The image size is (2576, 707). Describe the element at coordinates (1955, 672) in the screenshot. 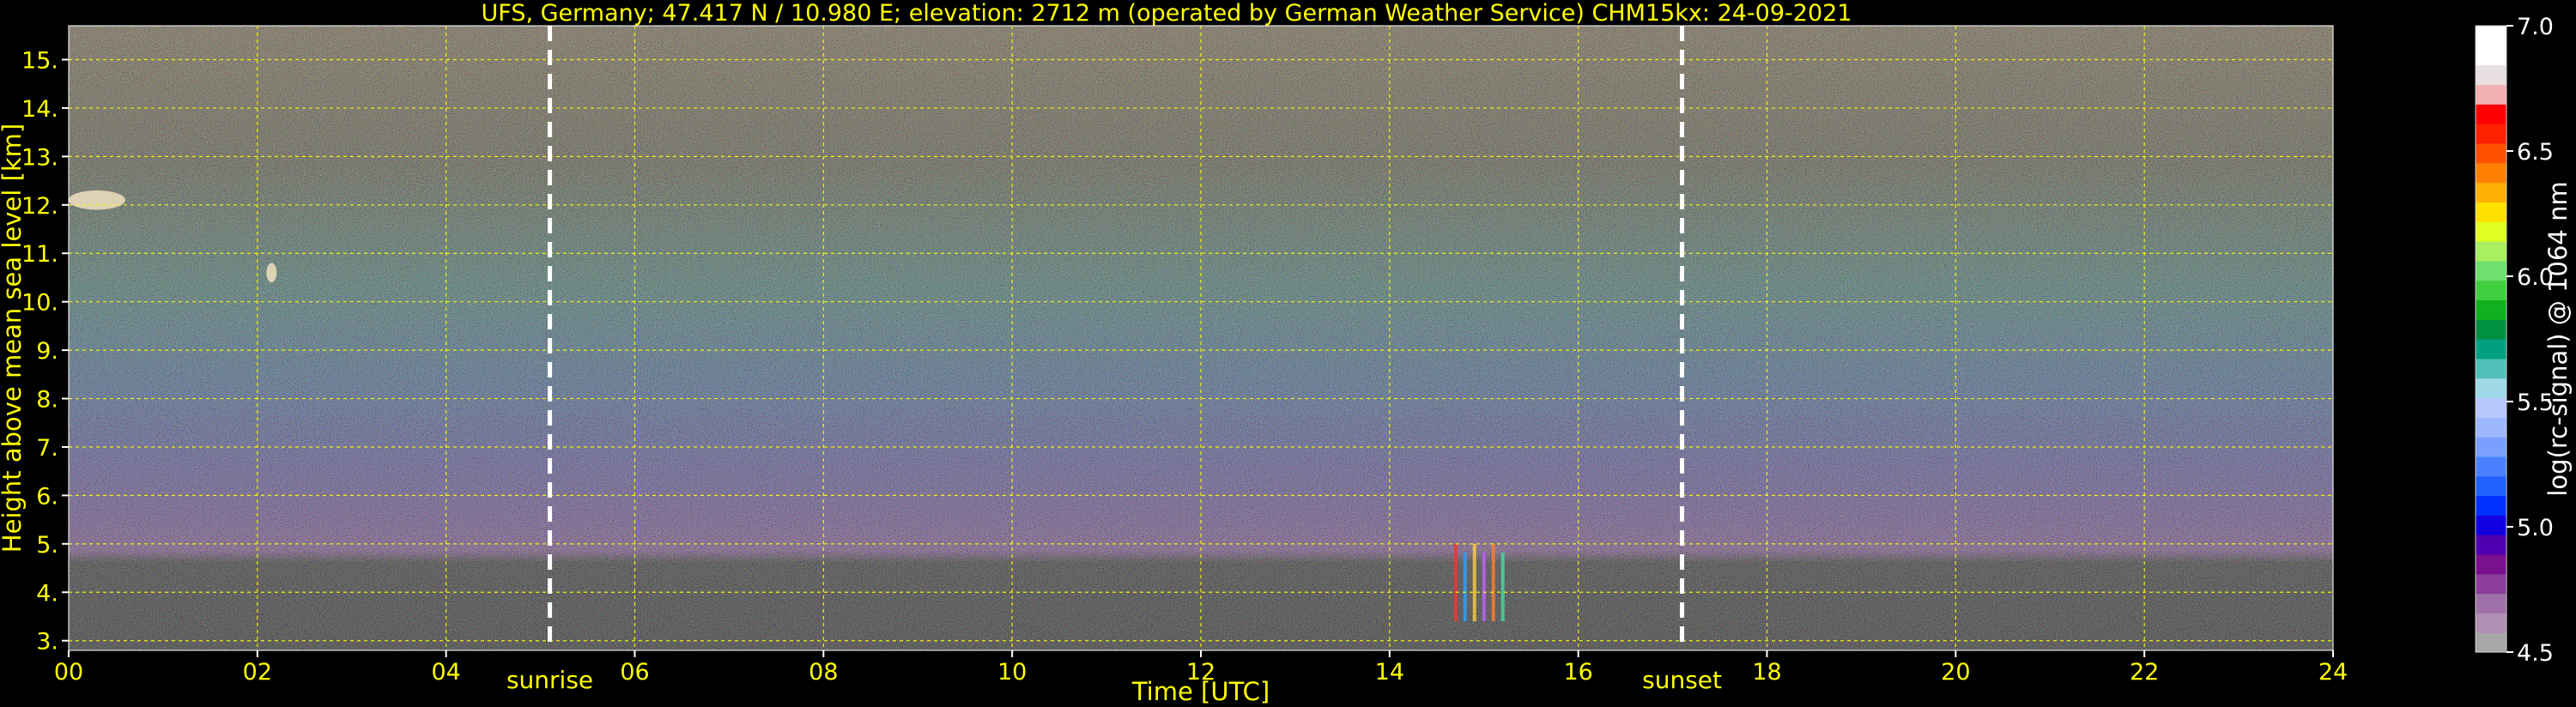

I see `x-tick-label: 20` at that location.